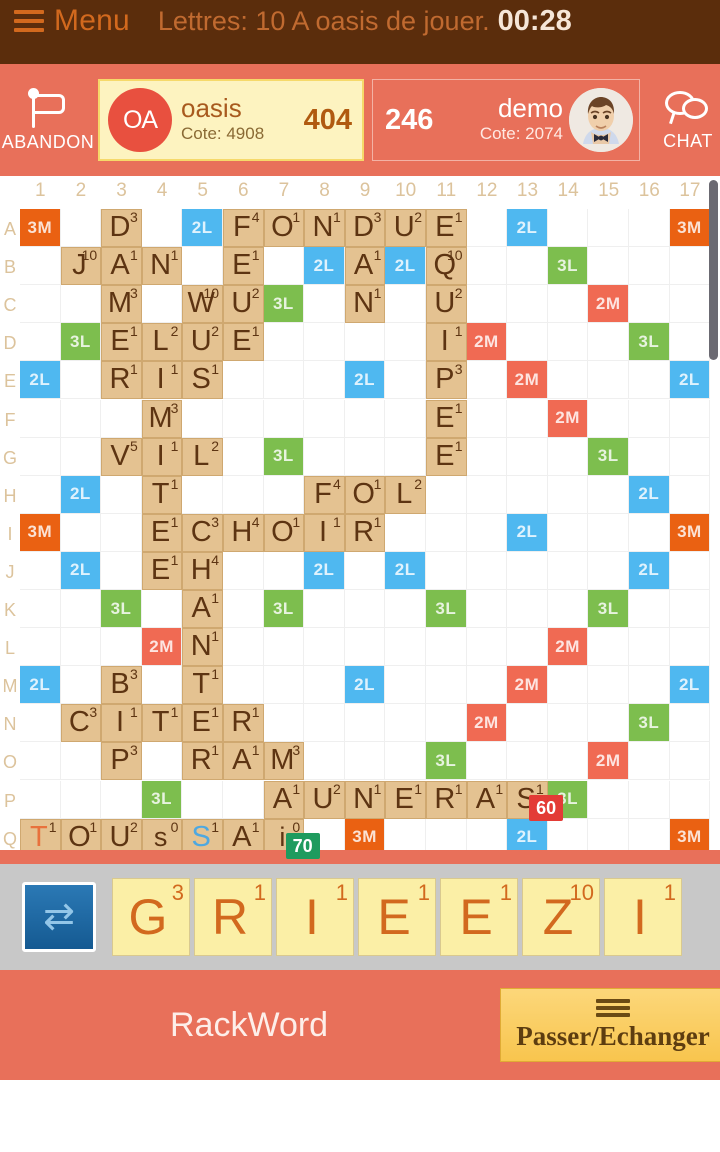 Image resolution: width=720 pixels, height=1152 pixels. Describe the element at coordinates (713, 270) in the screenshot. I see `board-scrollbar` at that location.